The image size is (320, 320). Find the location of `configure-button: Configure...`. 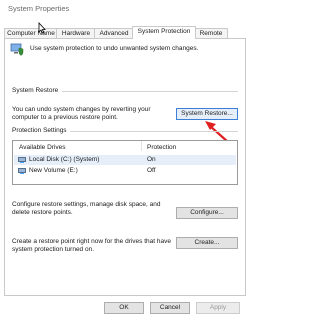

configure-button: Configure... is located at coordinates (207, 213).